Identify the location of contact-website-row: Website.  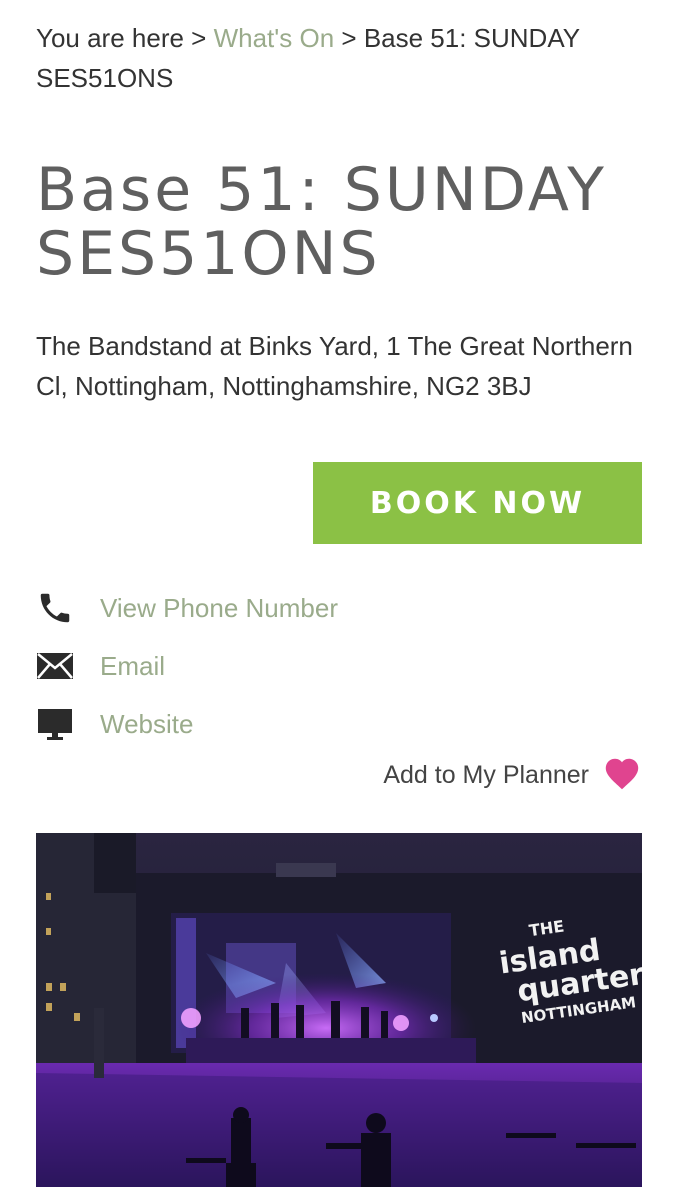
(236, 724).